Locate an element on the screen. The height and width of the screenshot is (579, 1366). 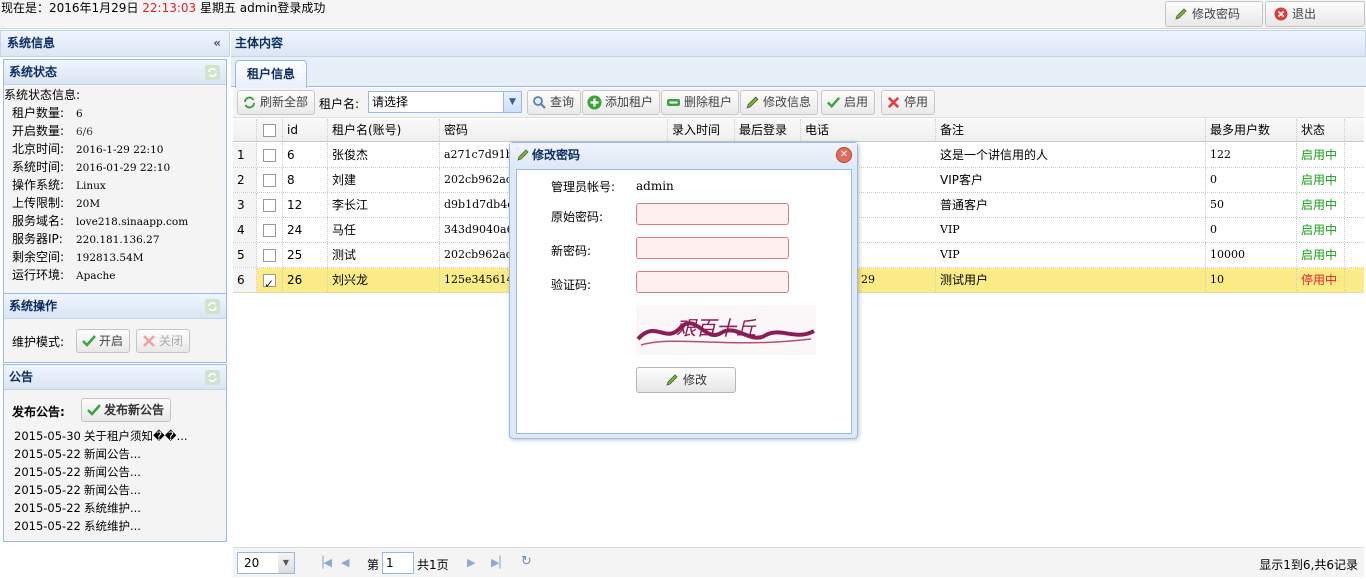
rownum-header is located at coordinates (245, 130).